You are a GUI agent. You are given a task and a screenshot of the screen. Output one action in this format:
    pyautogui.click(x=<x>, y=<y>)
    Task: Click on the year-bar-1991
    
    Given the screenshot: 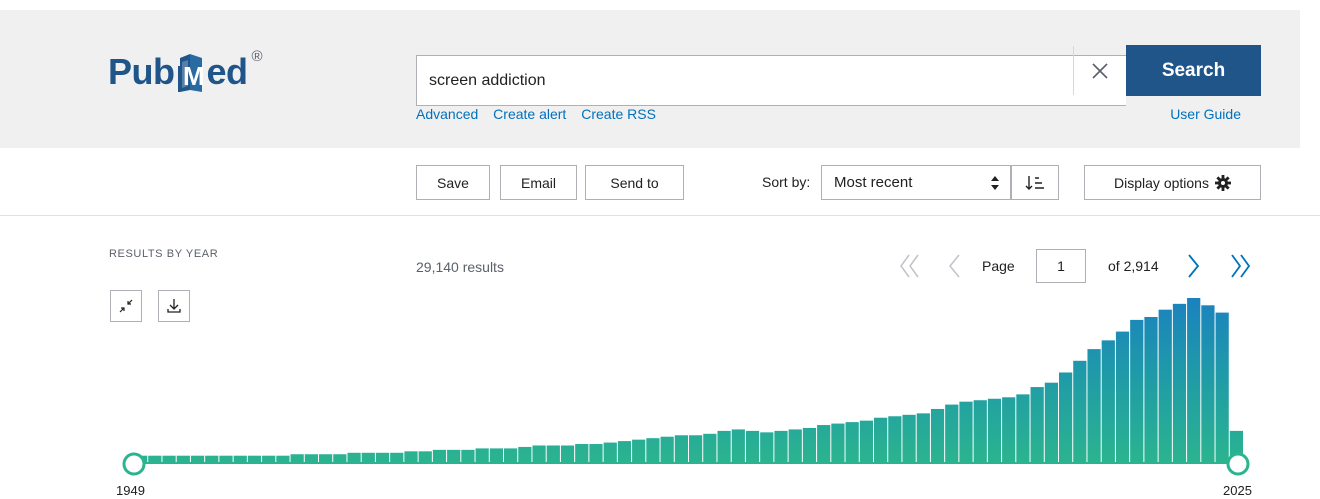 What is the action you would take?
    pyautogui.click(x=738, y=446)
    